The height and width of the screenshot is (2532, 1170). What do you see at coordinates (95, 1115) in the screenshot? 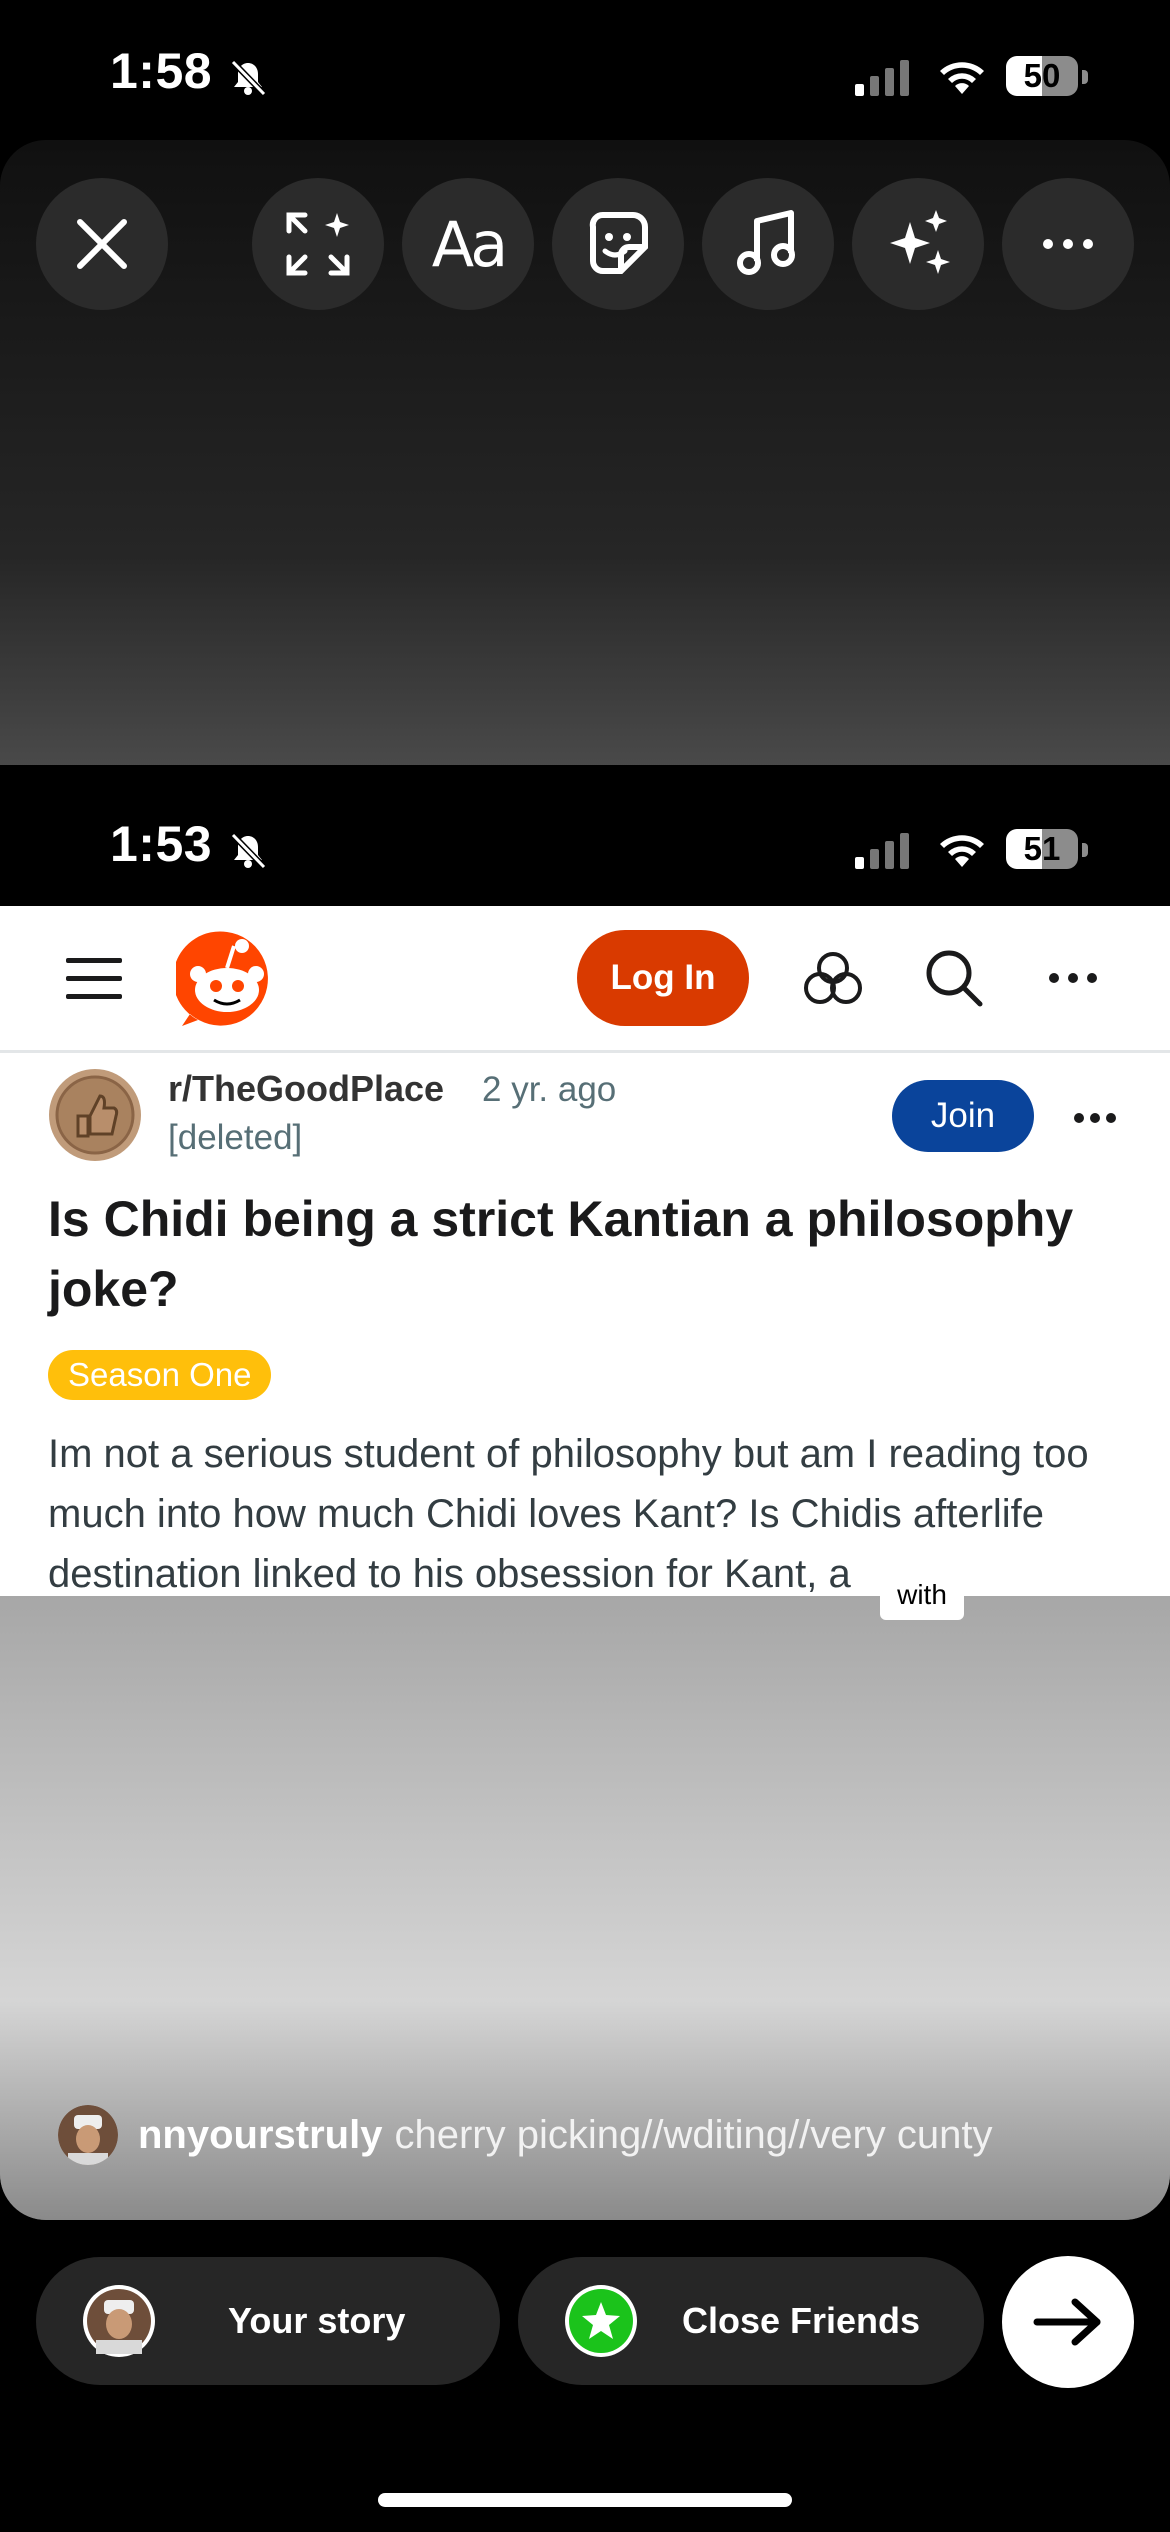
I see `subreddit-avatar` at bounding box center [95, 1115].